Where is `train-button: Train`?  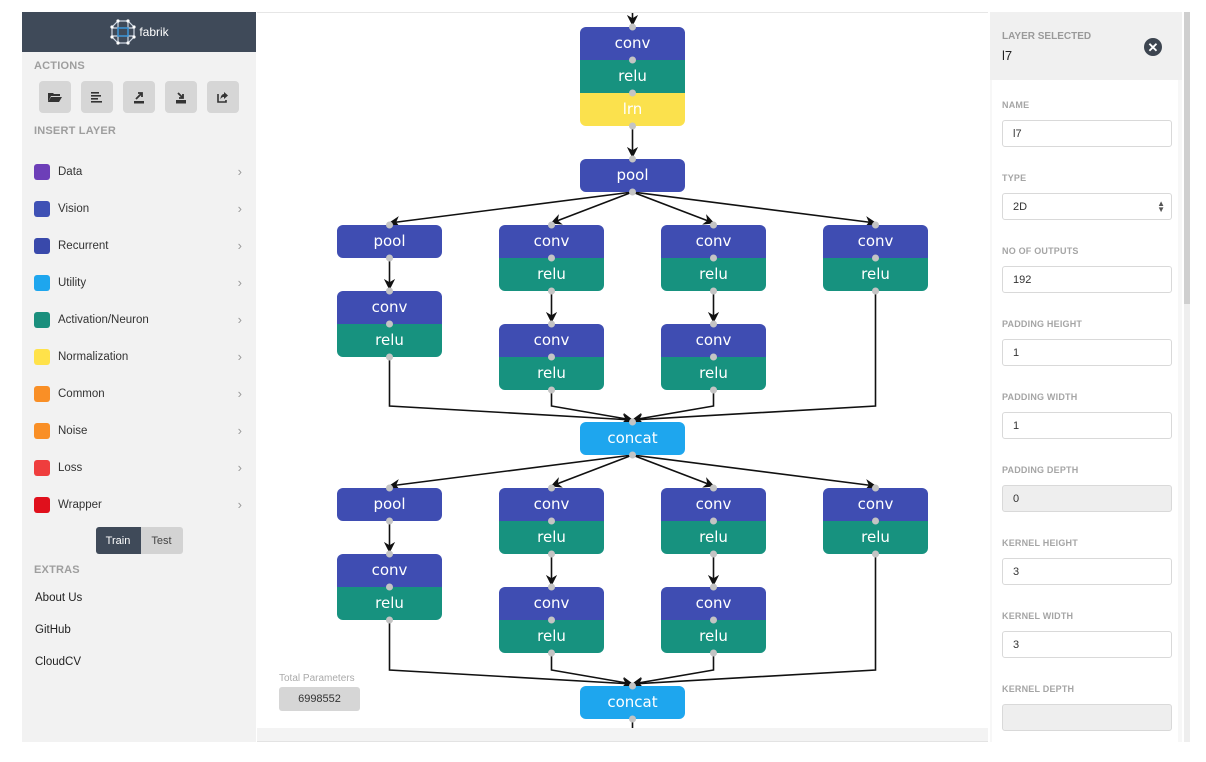 train-button: Train is located at coordinates (118, 540).